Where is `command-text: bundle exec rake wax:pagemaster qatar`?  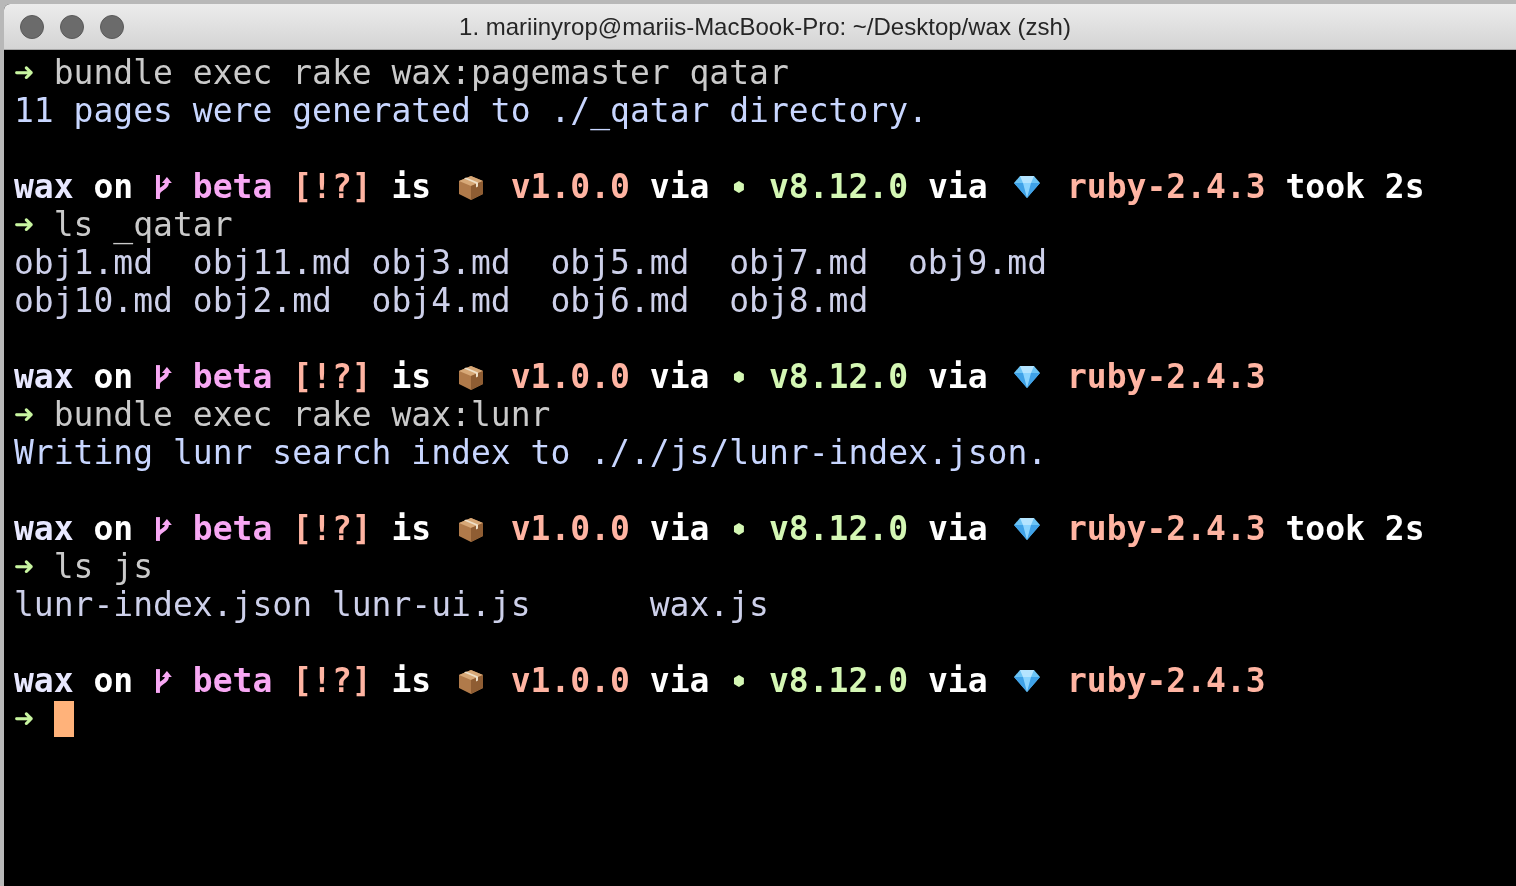 command-text: bundle exec rake wax:pagemaster qatar is located at coordinates (421, 73).